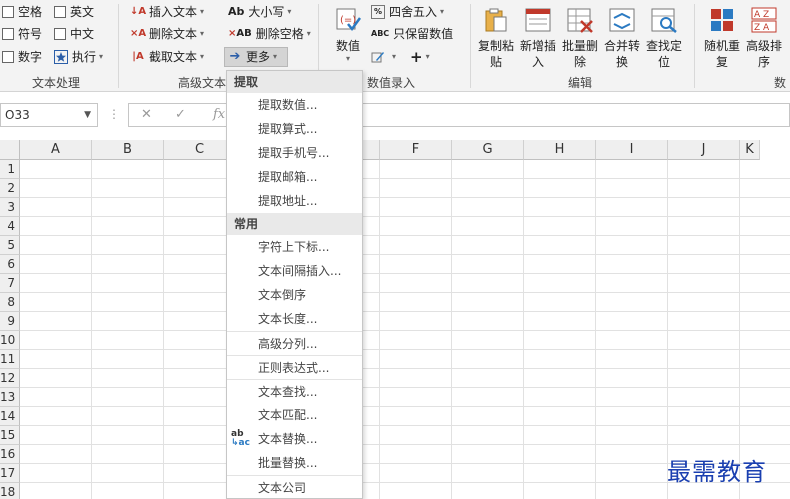 The image size is (790, 499). What do you see at coordinates (10, 435) in the screenshot?
I see `row-header: 15` at bounding box center [10, 435].